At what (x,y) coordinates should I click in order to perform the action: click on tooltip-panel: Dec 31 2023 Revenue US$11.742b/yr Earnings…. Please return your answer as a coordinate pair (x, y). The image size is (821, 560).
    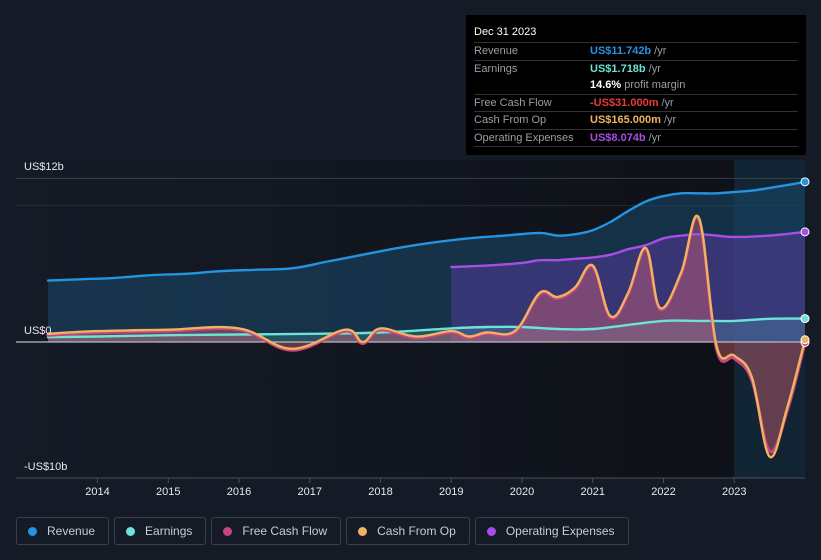
    Looking at the image, I should click on (636, 85).